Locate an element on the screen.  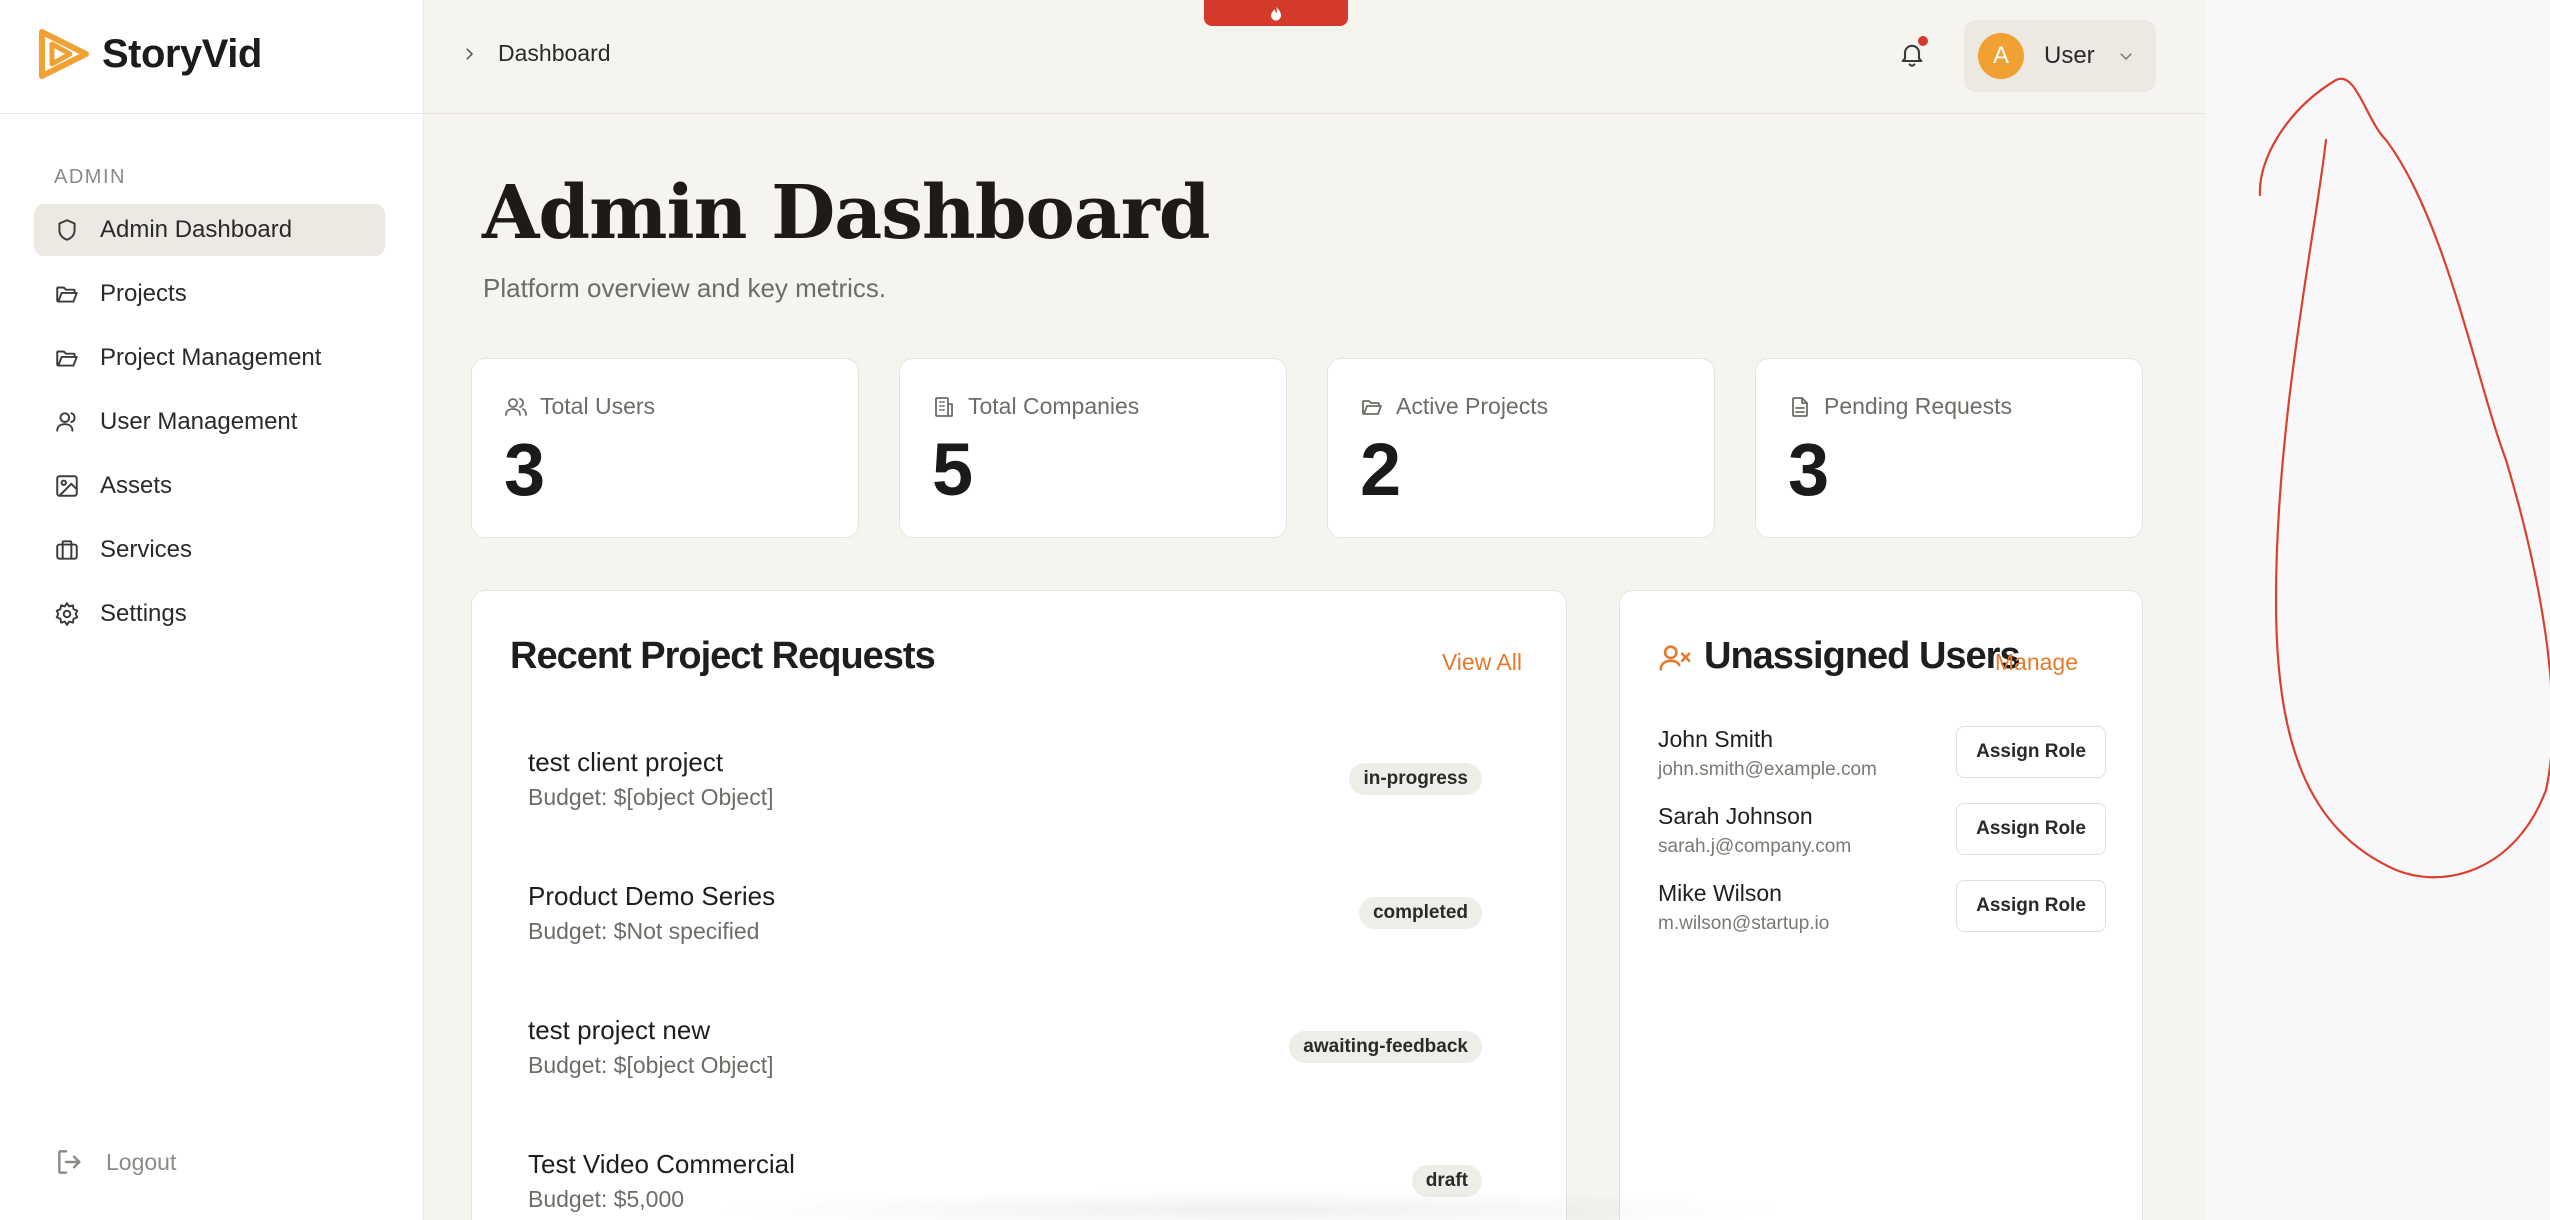
logo-text: StoryVid is located at coordinates (182, 53).